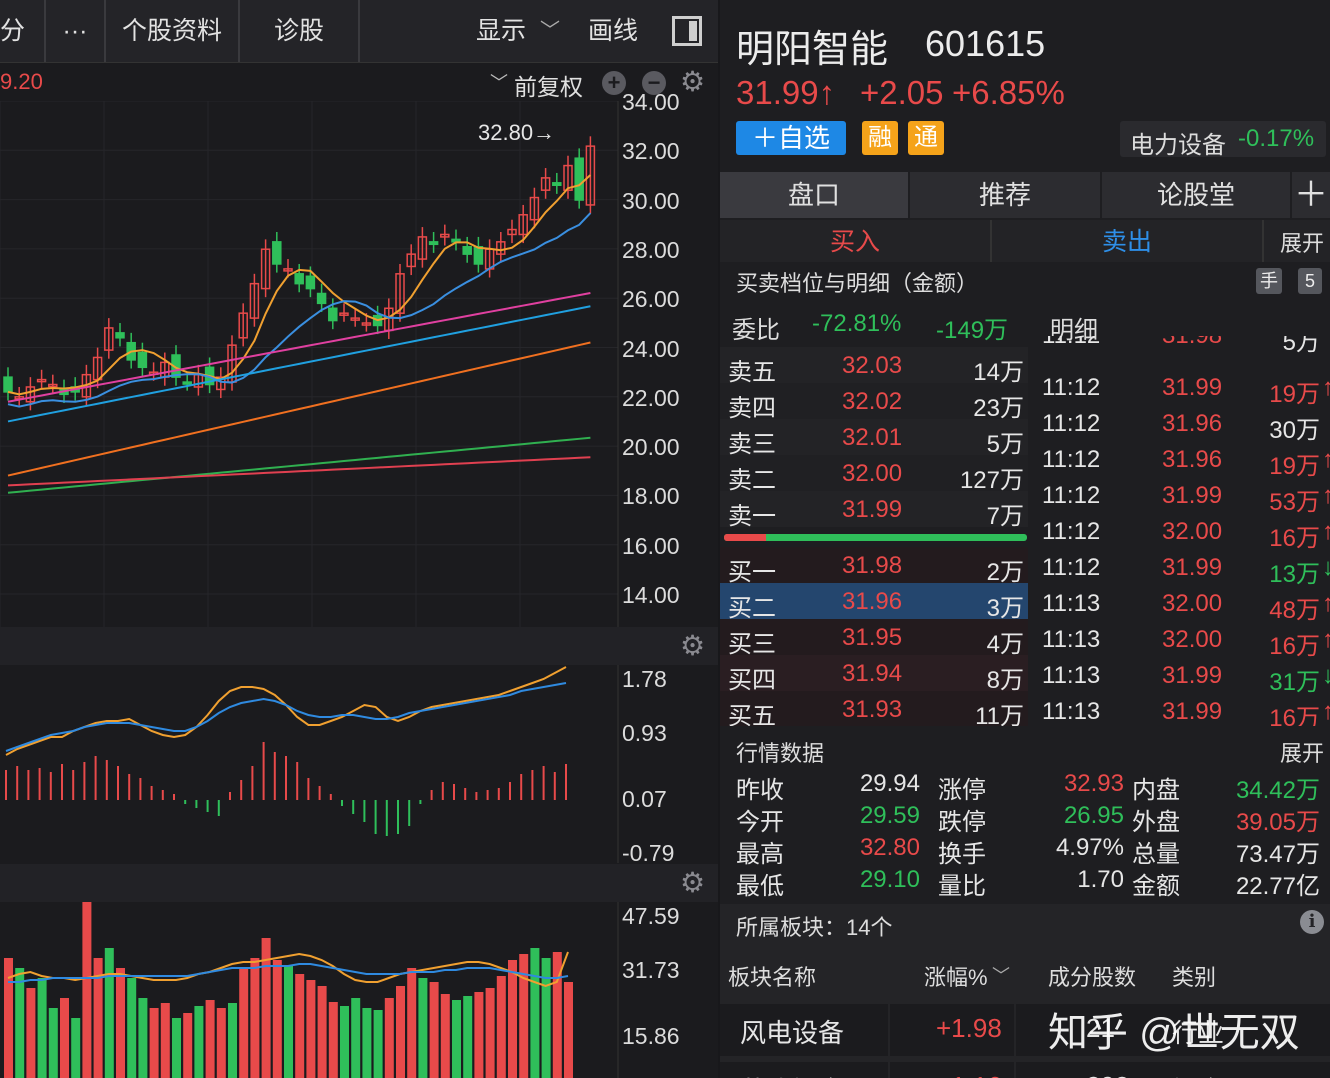 Image resolution: width=1330 pixels, height=1078 pixels. What do you see at coordinates (856, 241) in the screenshot?
I see `buy-tab: 买入` at bounding box center [856, 241].